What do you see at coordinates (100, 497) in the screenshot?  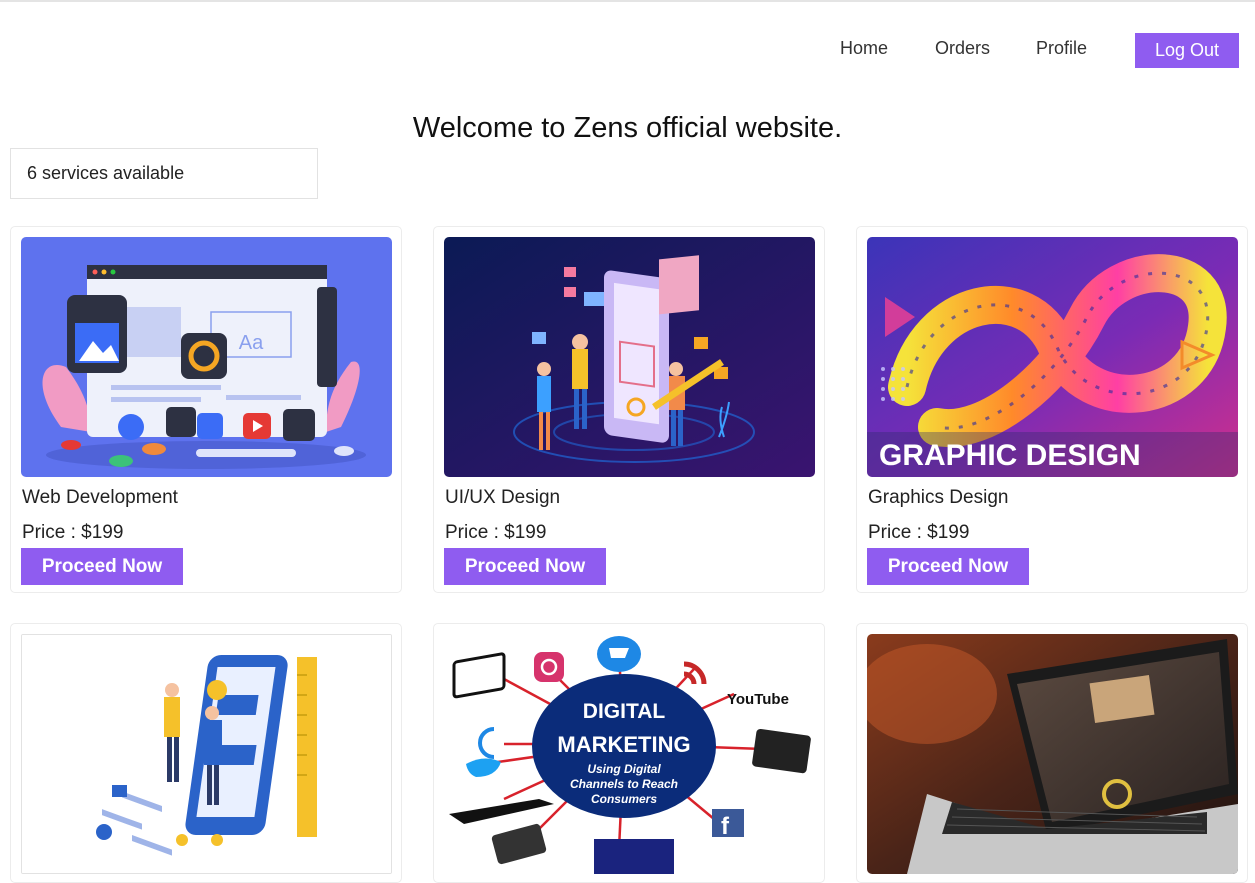 I see `service-title: Web Development` at bounding box center [100, 497].